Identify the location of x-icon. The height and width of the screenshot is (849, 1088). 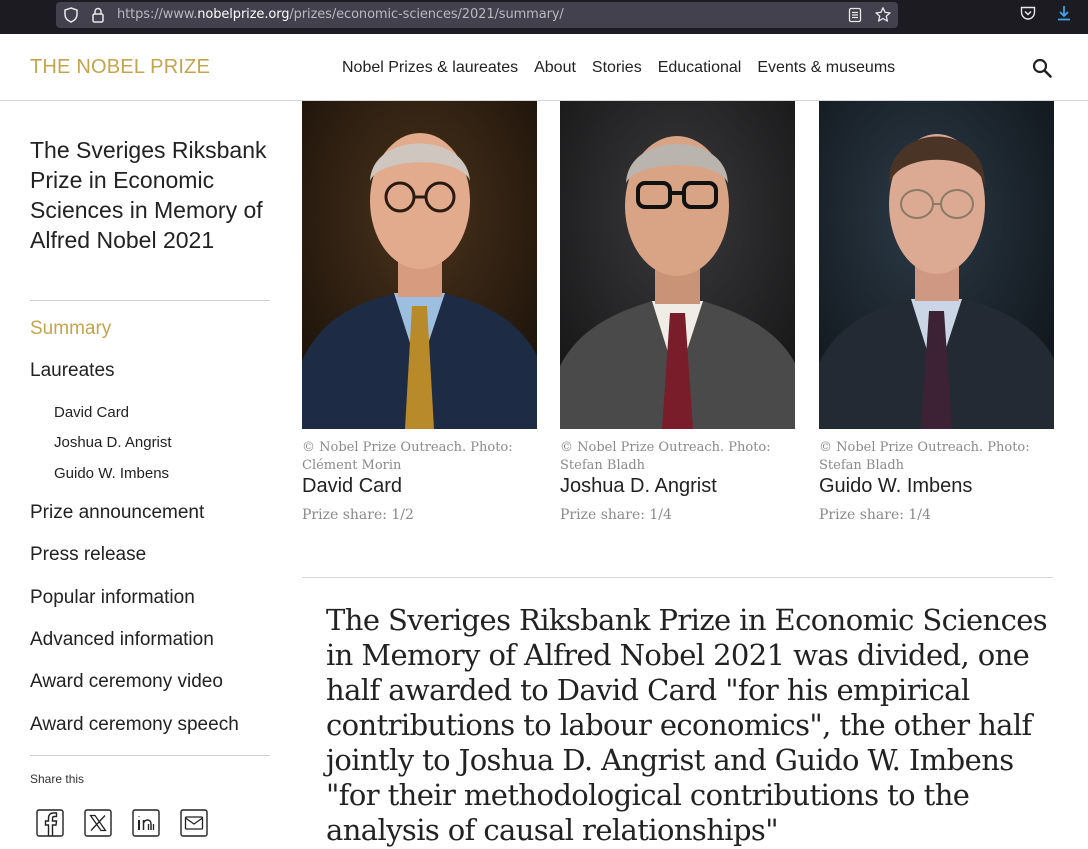
(98, 823).